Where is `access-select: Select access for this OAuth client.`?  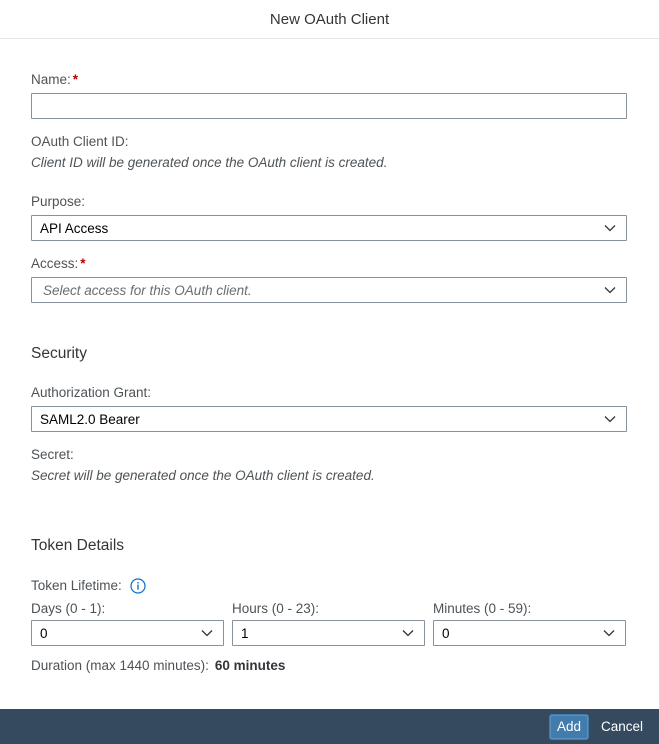 access-select: Select access for this OAuth client. is located at coordinates (329, 290).